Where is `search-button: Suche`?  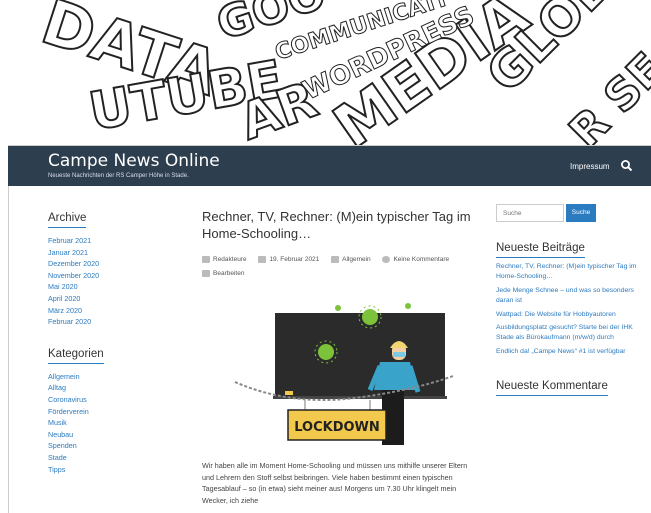 search-button: Suche is located at coordinates (581, 213).